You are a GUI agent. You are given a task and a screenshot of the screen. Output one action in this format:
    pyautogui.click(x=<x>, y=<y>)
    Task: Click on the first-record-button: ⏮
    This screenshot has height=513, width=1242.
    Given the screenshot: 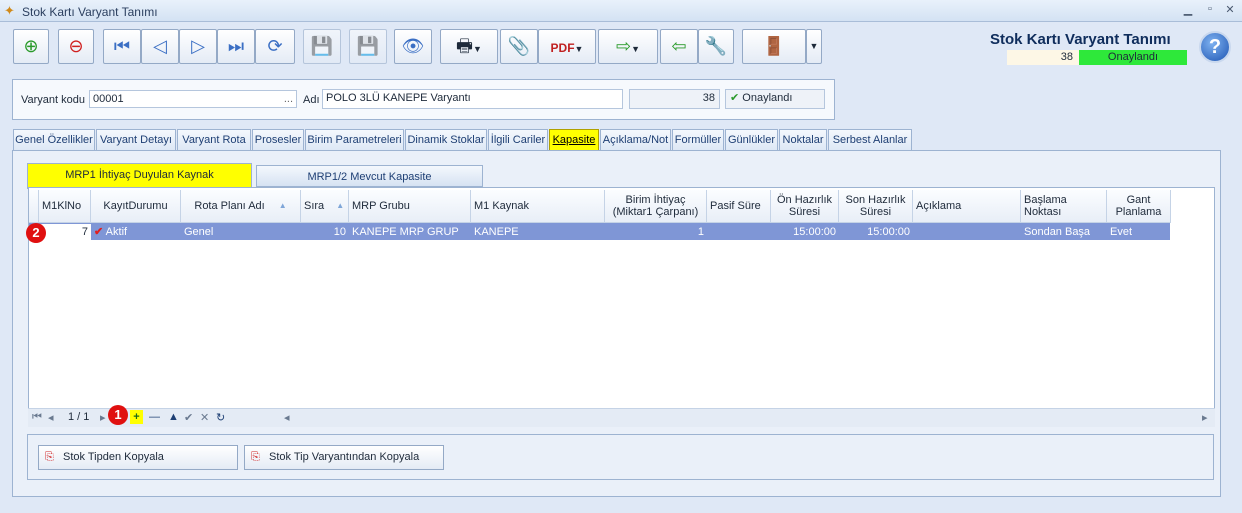 What is the action you would take?
    pyautogui.click(x=122, y=46)
    